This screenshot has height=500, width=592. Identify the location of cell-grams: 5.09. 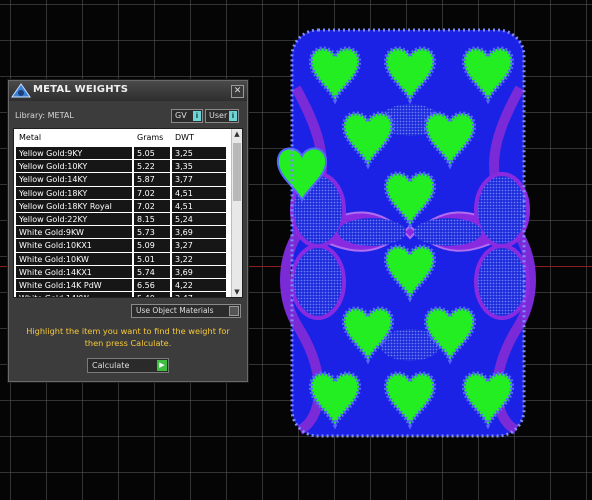
(152, 245).